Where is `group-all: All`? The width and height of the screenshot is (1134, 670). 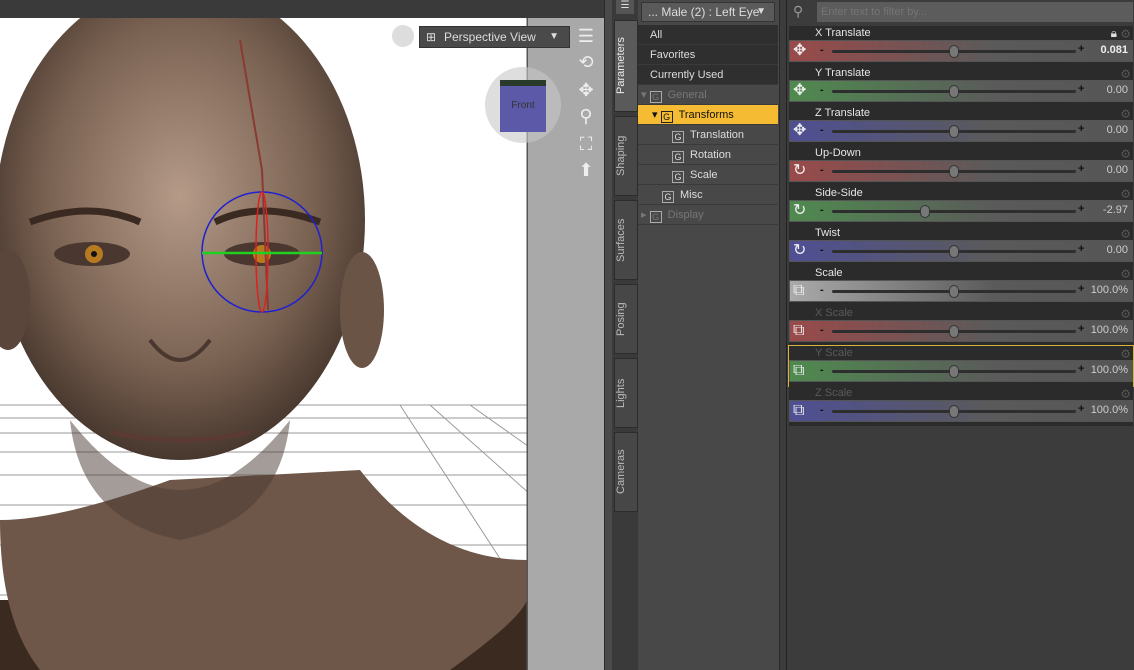 group-all: All is located at coordinates (708, 35).